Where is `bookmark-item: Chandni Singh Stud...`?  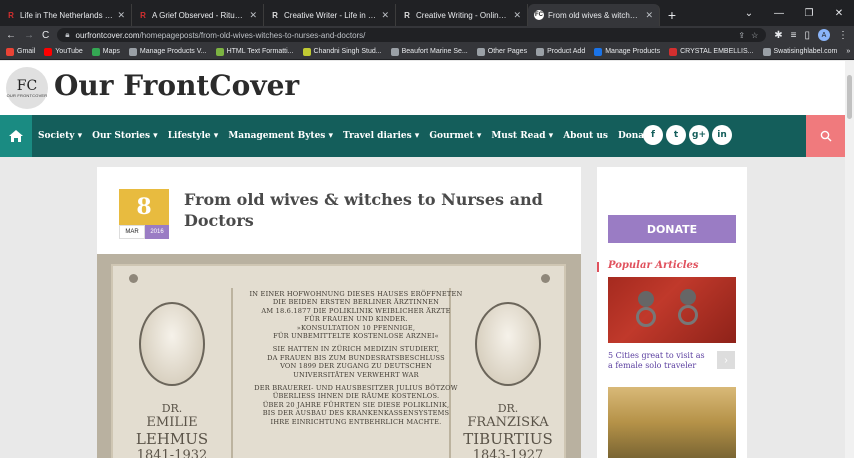 bookmark-item: Chandni Singh Stud... is located at coordinates (342, 51).